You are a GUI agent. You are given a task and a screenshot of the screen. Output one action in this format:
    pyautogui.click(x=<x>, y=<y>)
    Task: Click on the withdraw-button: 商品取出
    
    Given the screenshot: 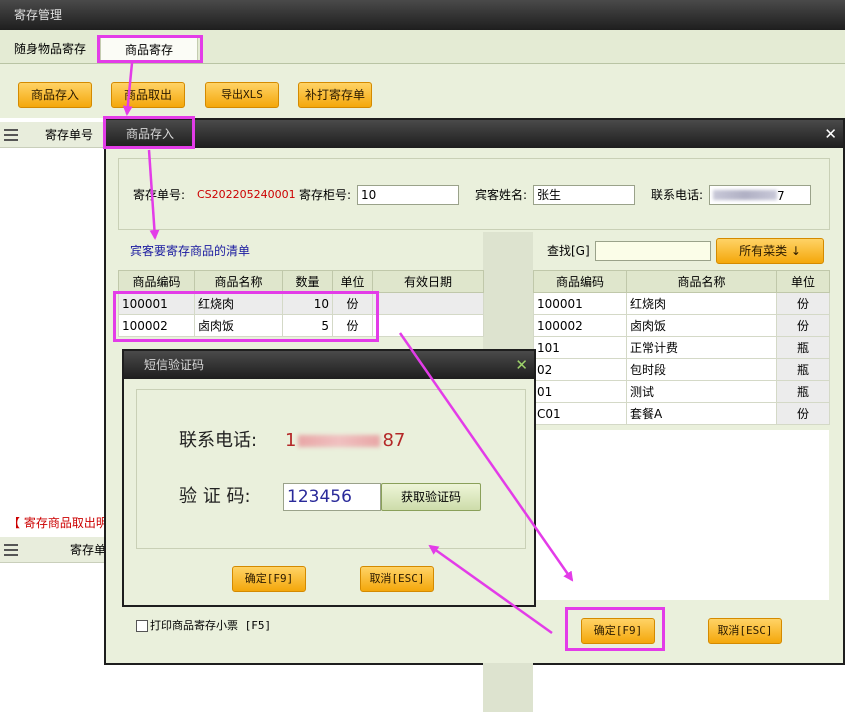 What is the action you would take?
    pyautogui.click(x=148, y=95)
    